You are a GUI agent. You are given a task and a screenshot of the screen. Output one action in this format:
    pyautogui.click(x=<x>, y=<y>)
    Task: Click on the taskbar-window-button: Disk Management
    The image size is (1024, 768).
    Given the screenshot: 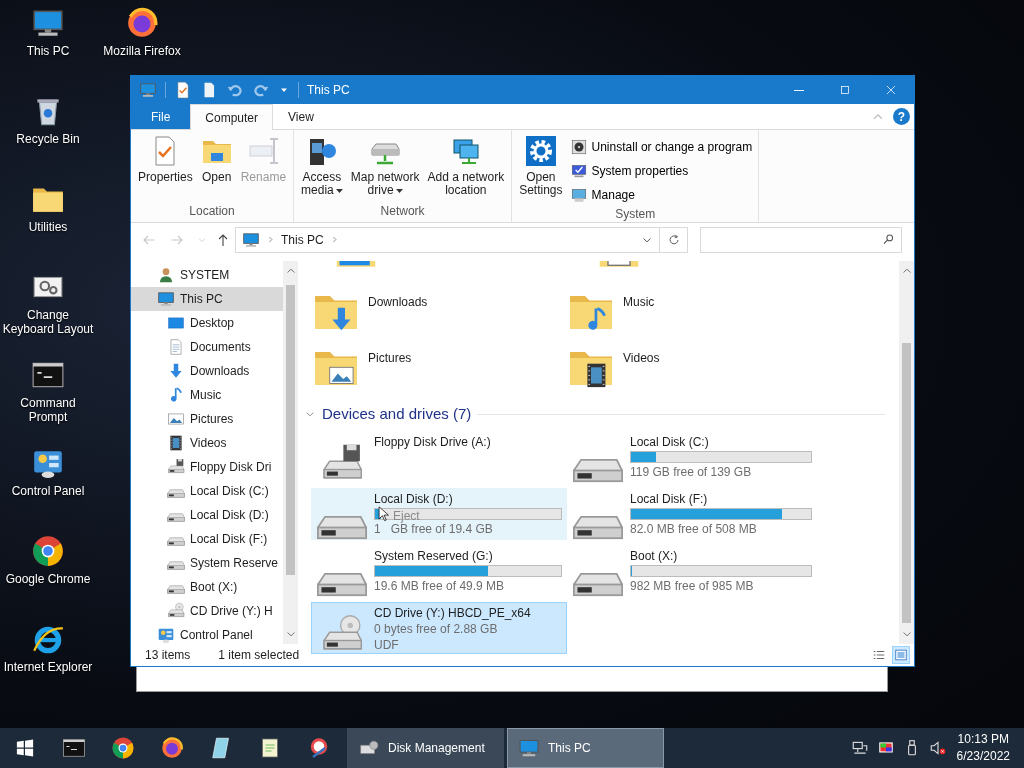 What is the action you would take?
    pyautogui.click(x=425, y=748)
    